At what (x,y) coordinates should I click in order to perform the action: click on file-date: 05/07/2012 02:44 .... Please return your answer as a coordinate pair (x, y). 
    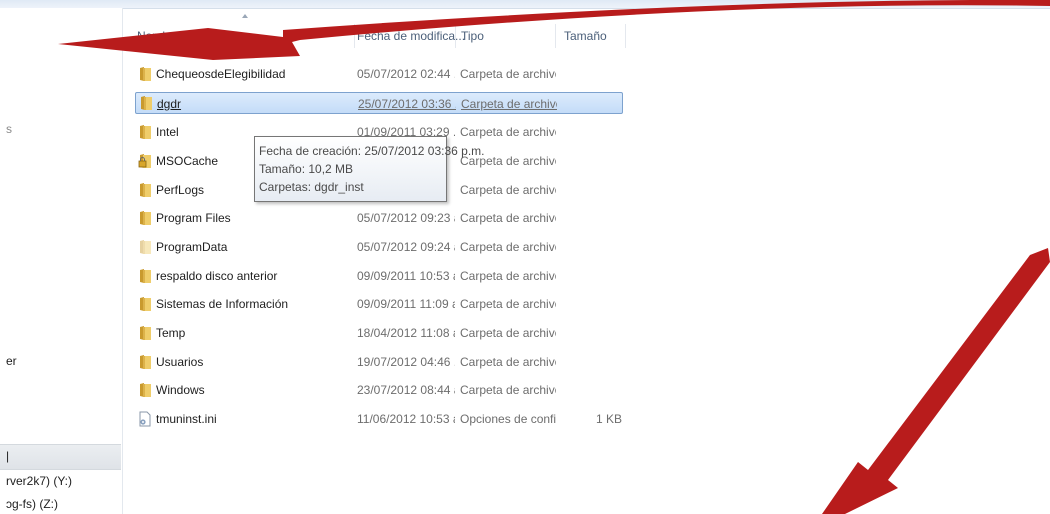
    Looking at the image, I should click on (406, 74).